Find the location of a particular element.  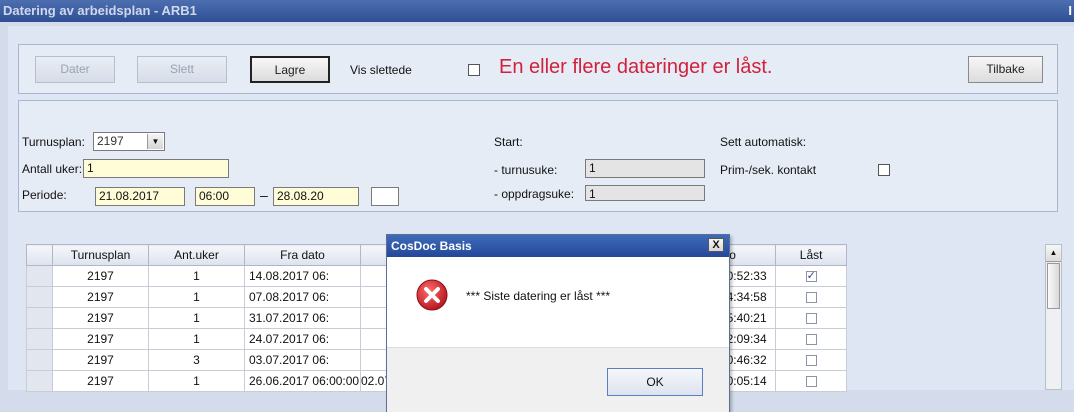

antall-uker-label: Antall uker: is located at coordinates (52, 169).